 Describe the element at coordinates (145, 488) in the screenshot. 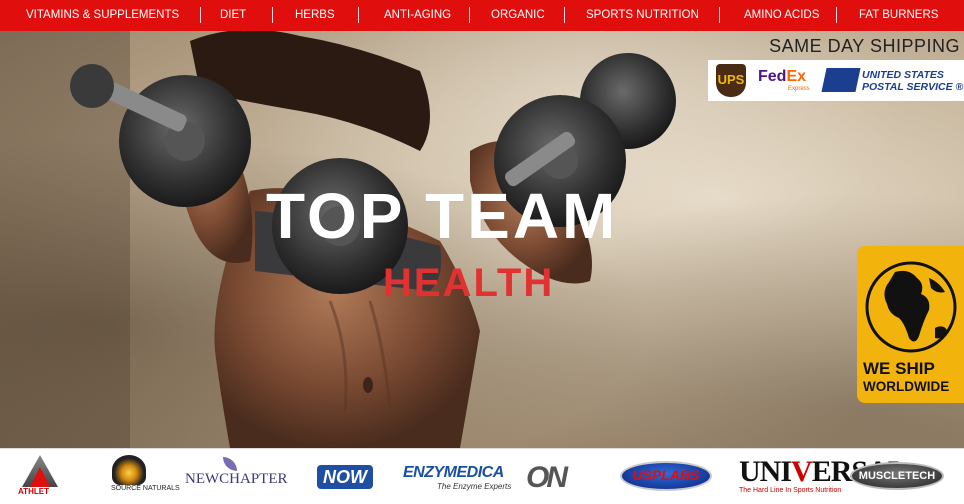

I see `source-naturals-wordmark: SOURCE NATURALS` at that location.